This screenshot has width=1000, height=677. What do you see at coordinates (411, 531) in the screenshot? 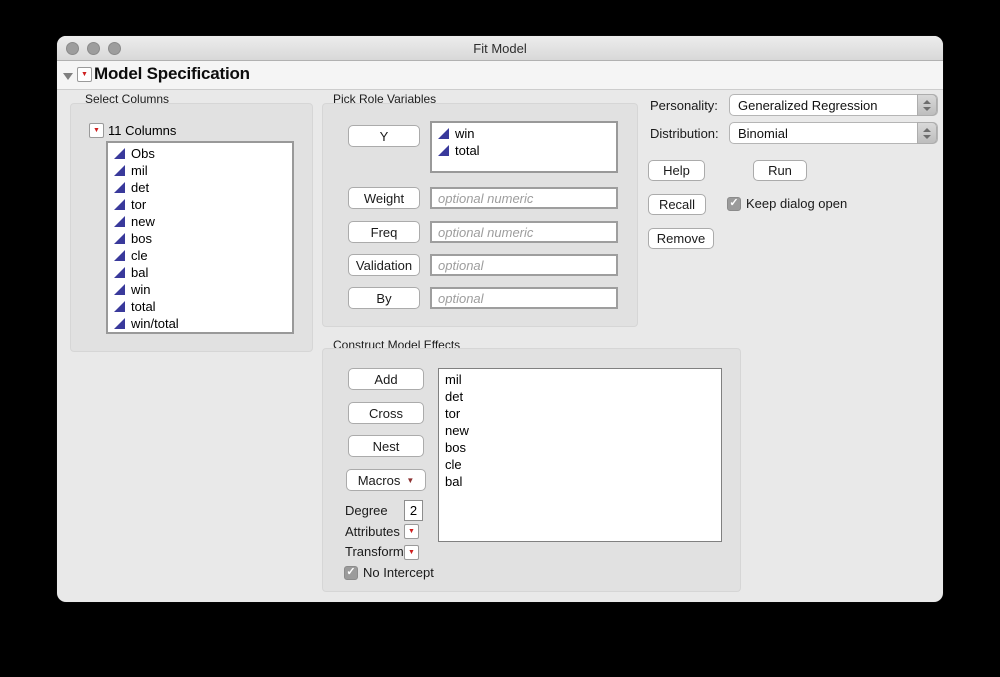
I see `attributes-red-triangle-icon: ▼` at bounding box center [411, 531].